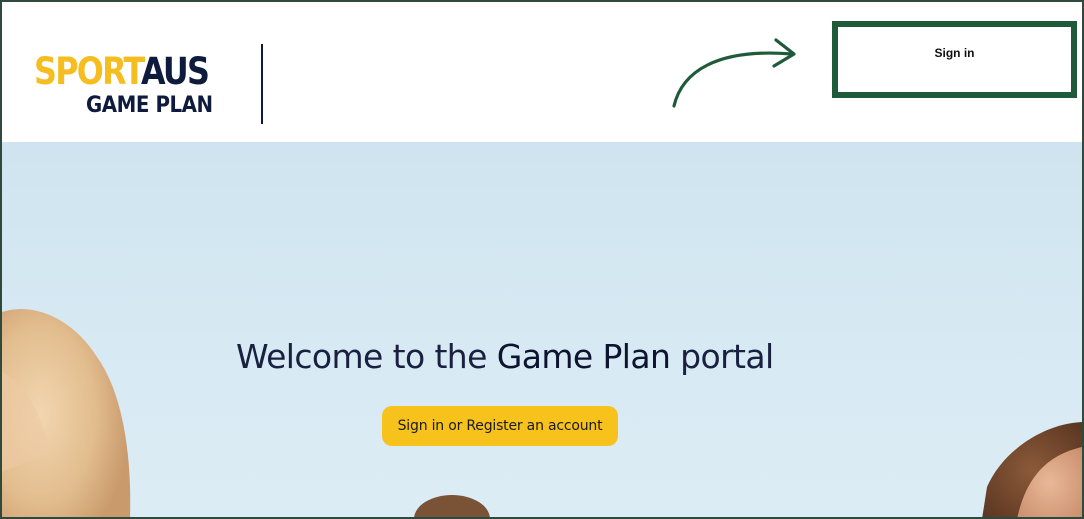 The width and height of the screenshot is (1084, 519). What do you see at coordinates (366, 356) in the screenshot?
I see `hero-title-part1: Welcome to the` at bounding box center [366, 356].